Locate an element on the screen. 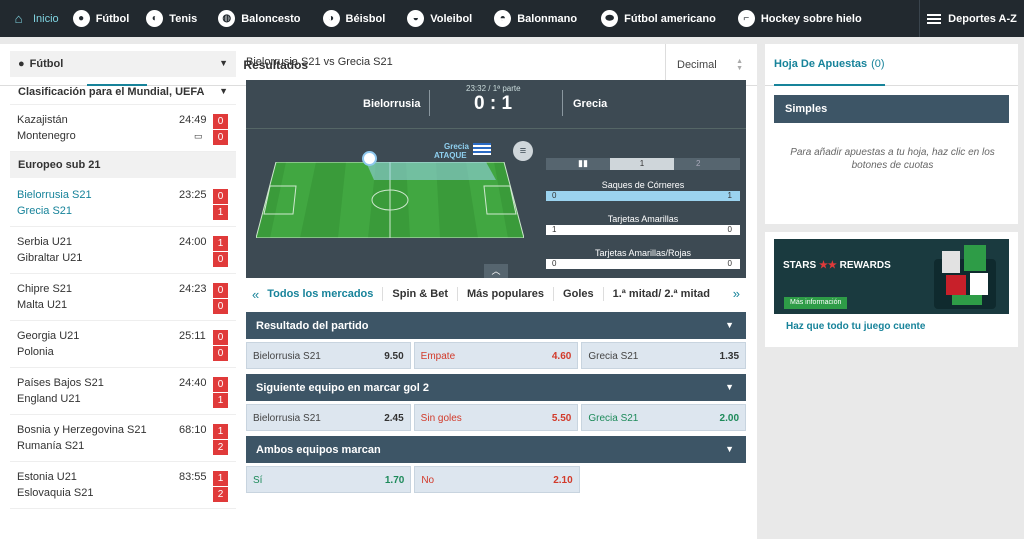 The image size is (1024, 539). match-score: 0 : 1 is located at coordinates (493, 103).